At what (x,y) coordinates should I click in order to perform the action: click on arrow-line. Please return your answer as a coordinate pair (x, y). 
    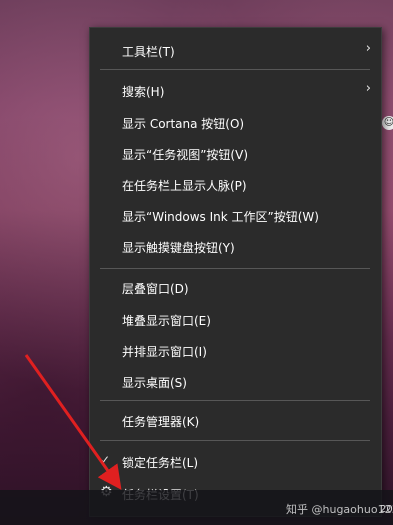
    Looking at the image, I should click on (73, 422).